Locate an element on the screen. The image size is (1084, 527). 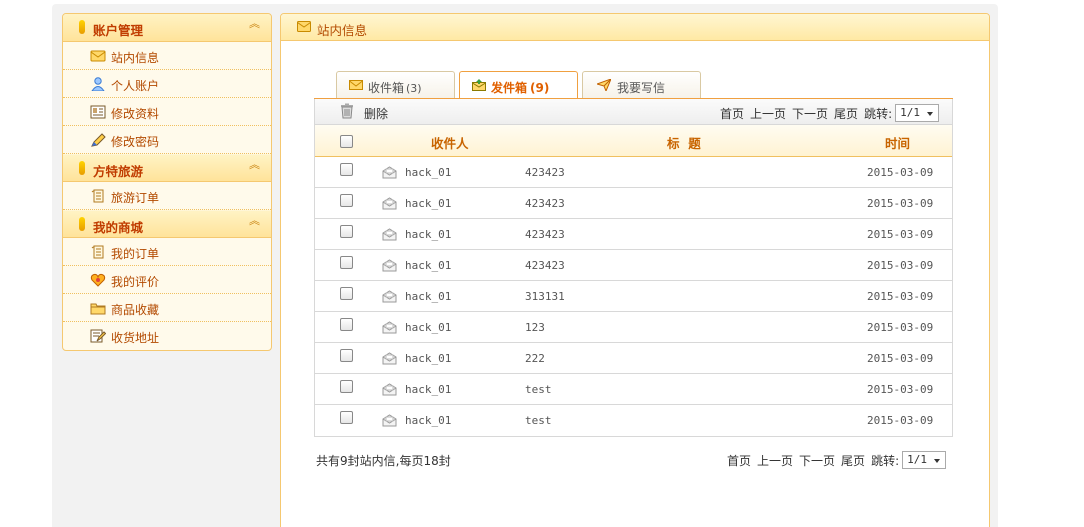
table-row: hack_01 222 2015-03-09 is located at coordinates (633, 358).